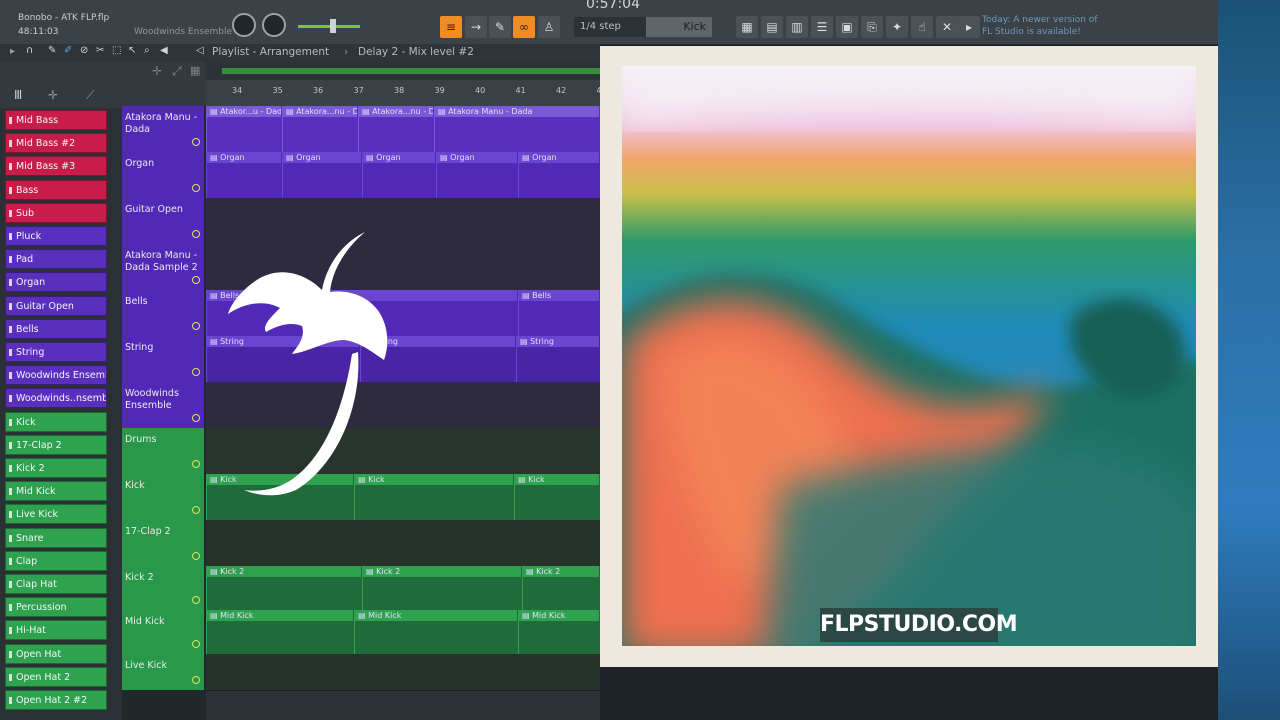 The image size is (1280, 720). I want to click on channel-item: Guitar Open, so click(56, 305).